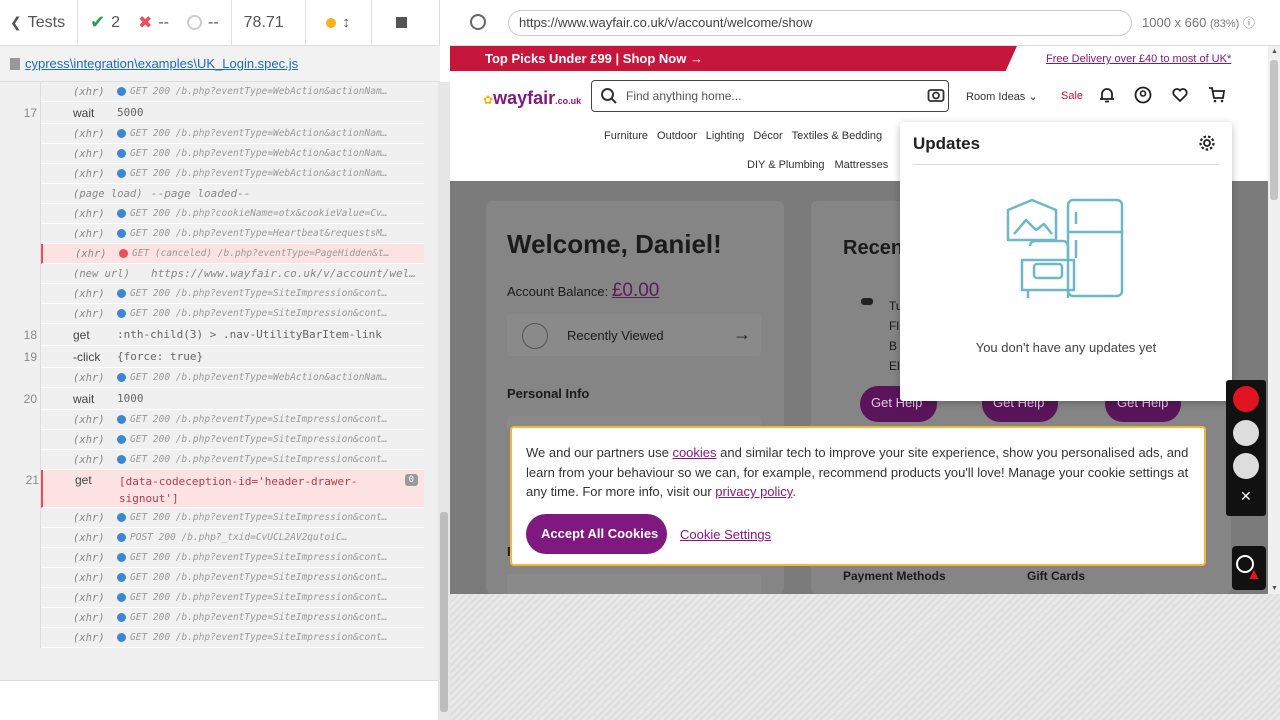 The width and height of the screenshot is (1280, 720). Describe the element at coordinates (725, 534) in the screenshot. I see `cookie-settings-link: Cookie Settings` at that location.